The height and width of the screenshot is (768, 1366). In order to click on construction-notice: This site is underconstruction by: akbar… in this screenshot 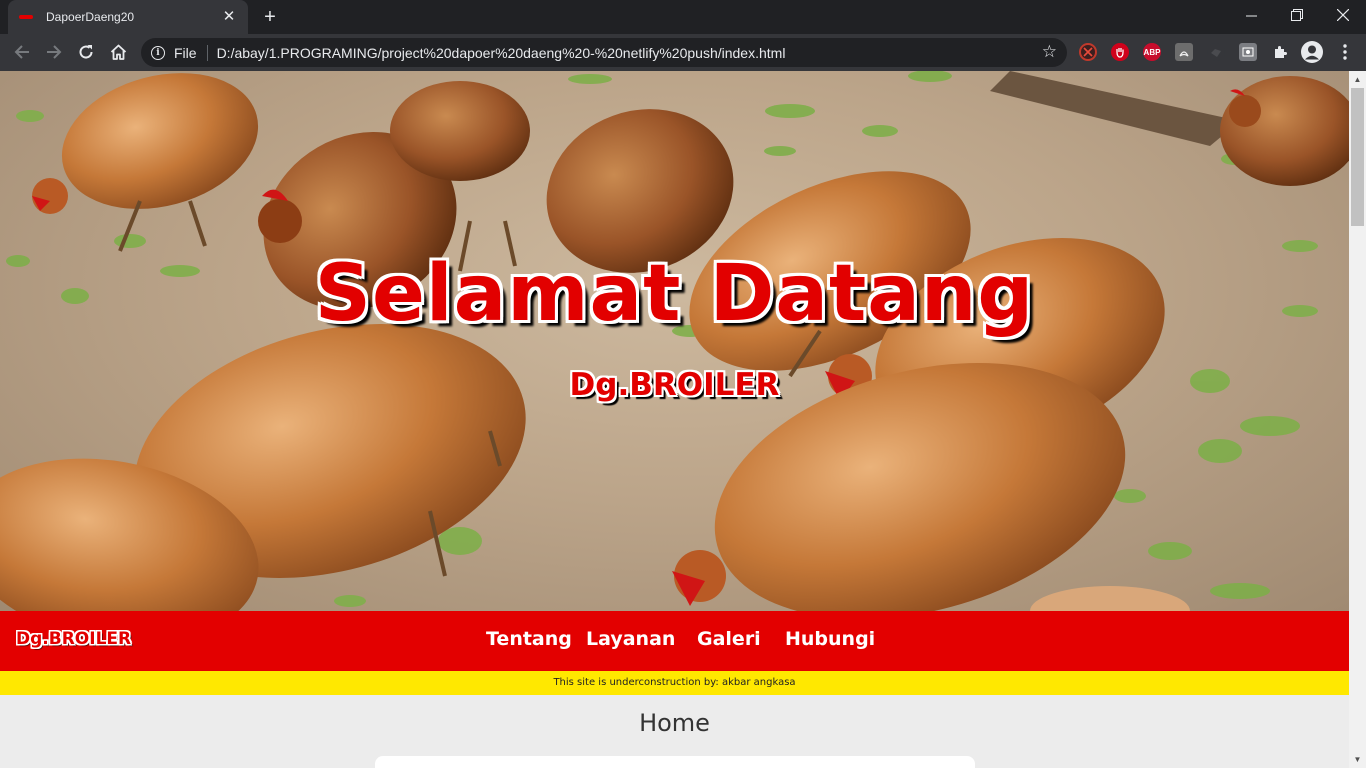, I will do `click(674, 683)`.